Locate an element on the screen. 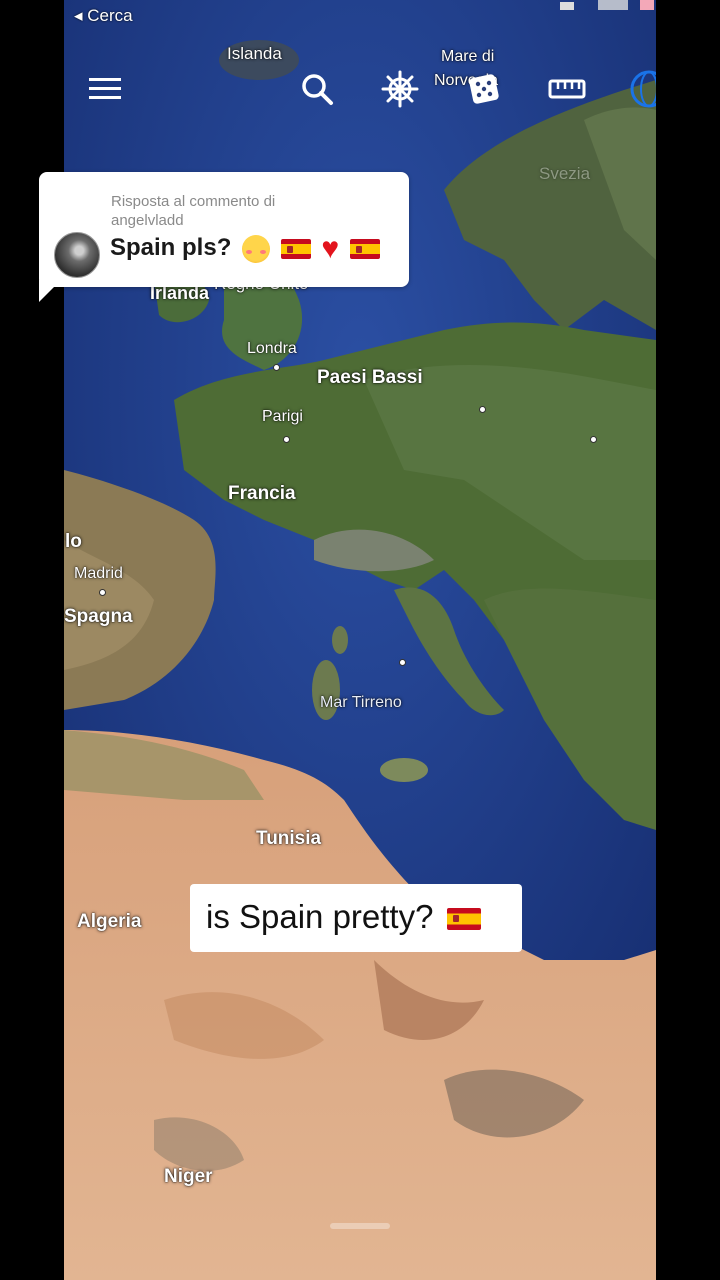 This screenshot has height=1280, width=720. label-francia: Francia is located at coordinates (262, 493).